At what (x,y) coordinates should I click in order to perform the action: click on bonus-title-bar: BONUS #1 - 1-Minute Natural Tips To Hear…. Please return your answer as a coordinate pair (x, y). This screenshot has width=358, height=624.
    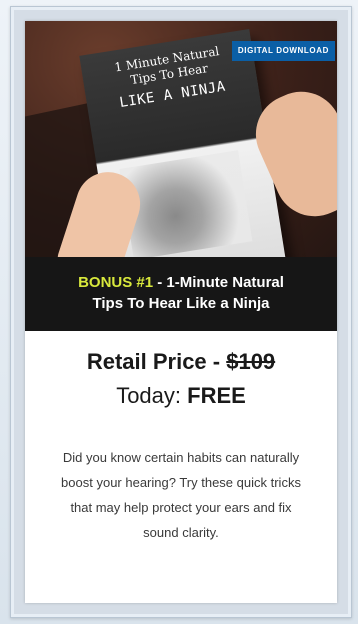
    Looking at the image, I should click on (181, 294).